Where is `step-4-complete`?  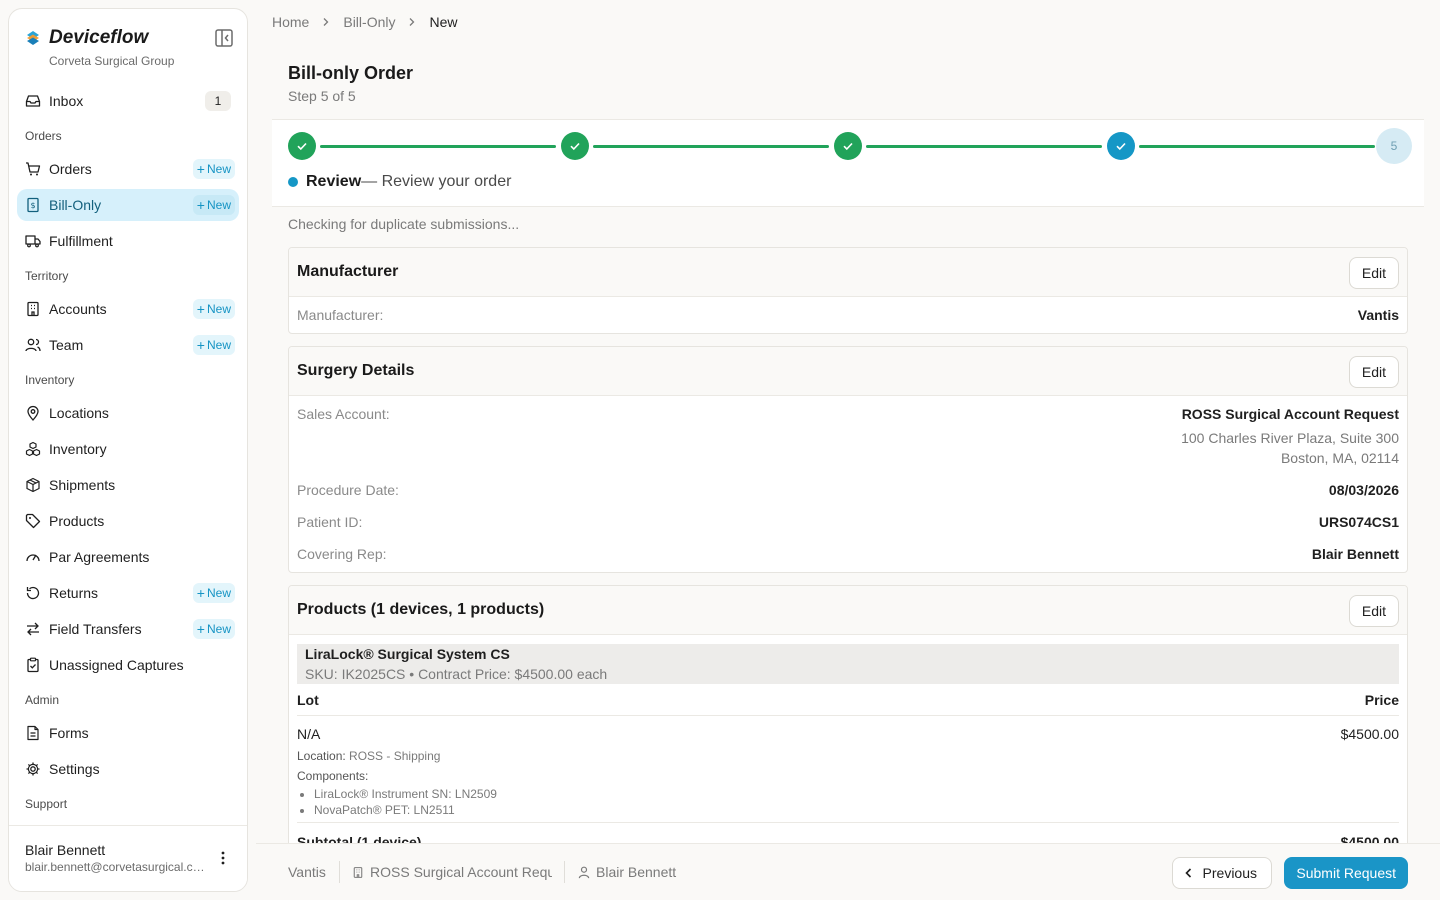
step-4-complete is located at coordinates (1121, 146).